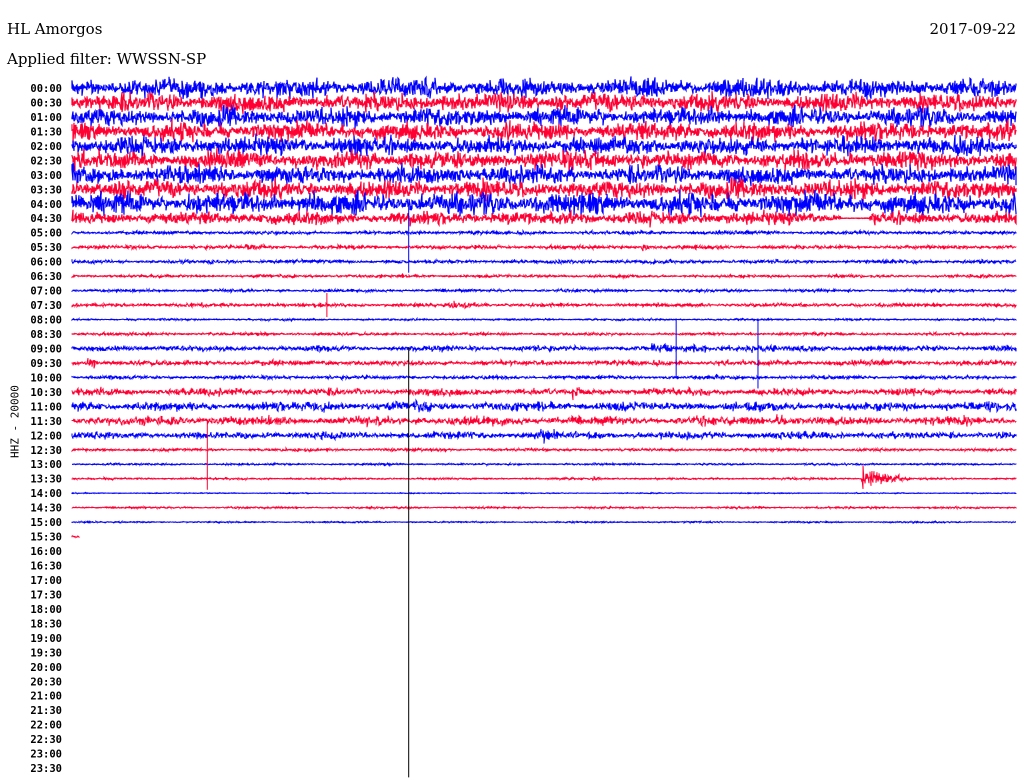 The height and width of the screenshot is (780, 1024). What do you see at coordinates (46, 118) in the screenshot?
I see `time-label: 01:00` at bounding box center [46, 118].